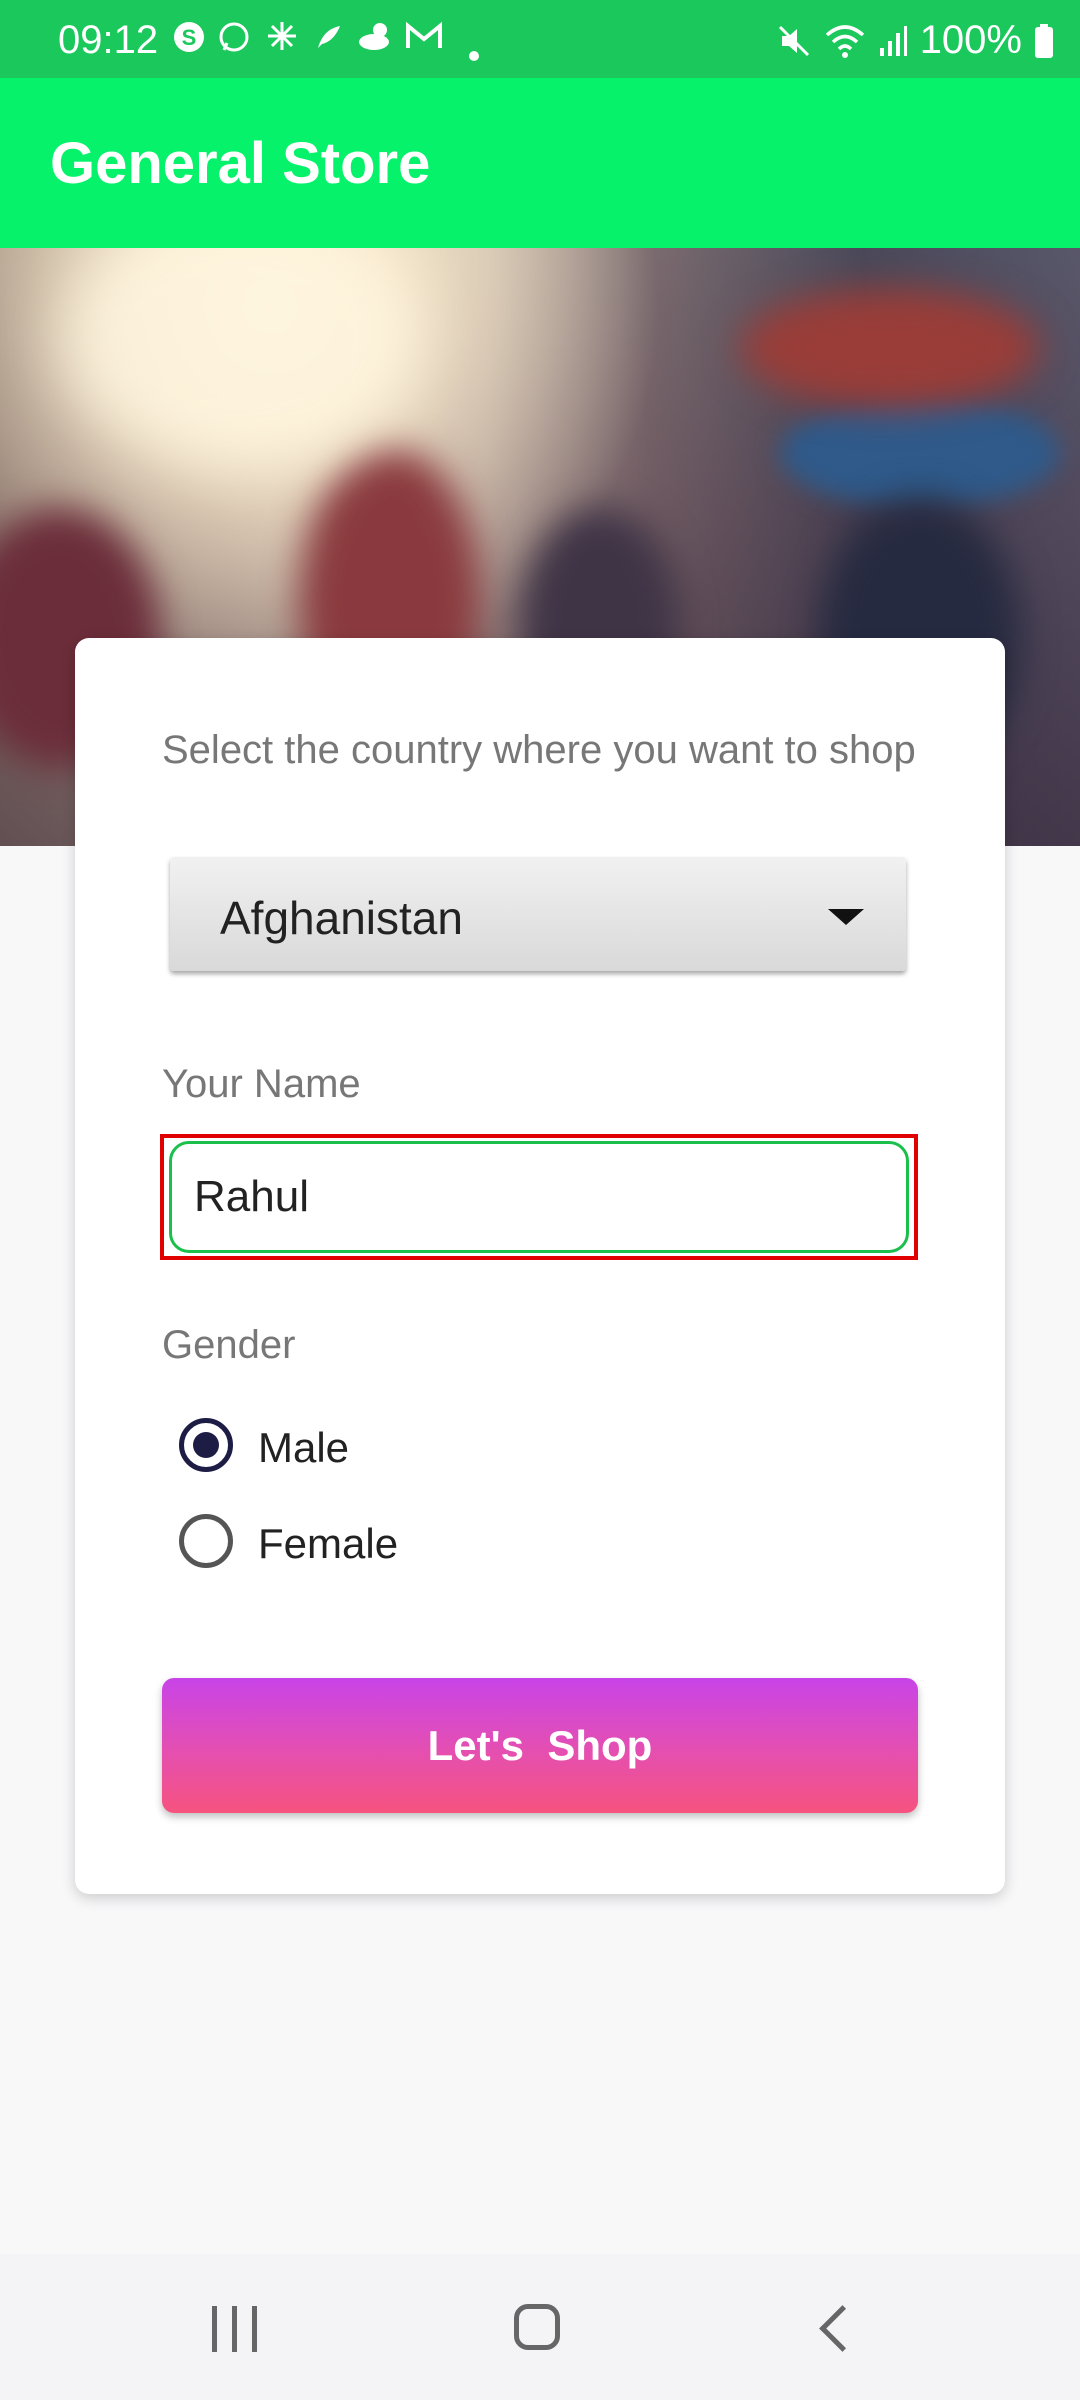  What do you see at coordinates (540, 1745) in the screenshot?
I see `lets-shop-button: Let's Shop` at bounding box center [540, 1745].